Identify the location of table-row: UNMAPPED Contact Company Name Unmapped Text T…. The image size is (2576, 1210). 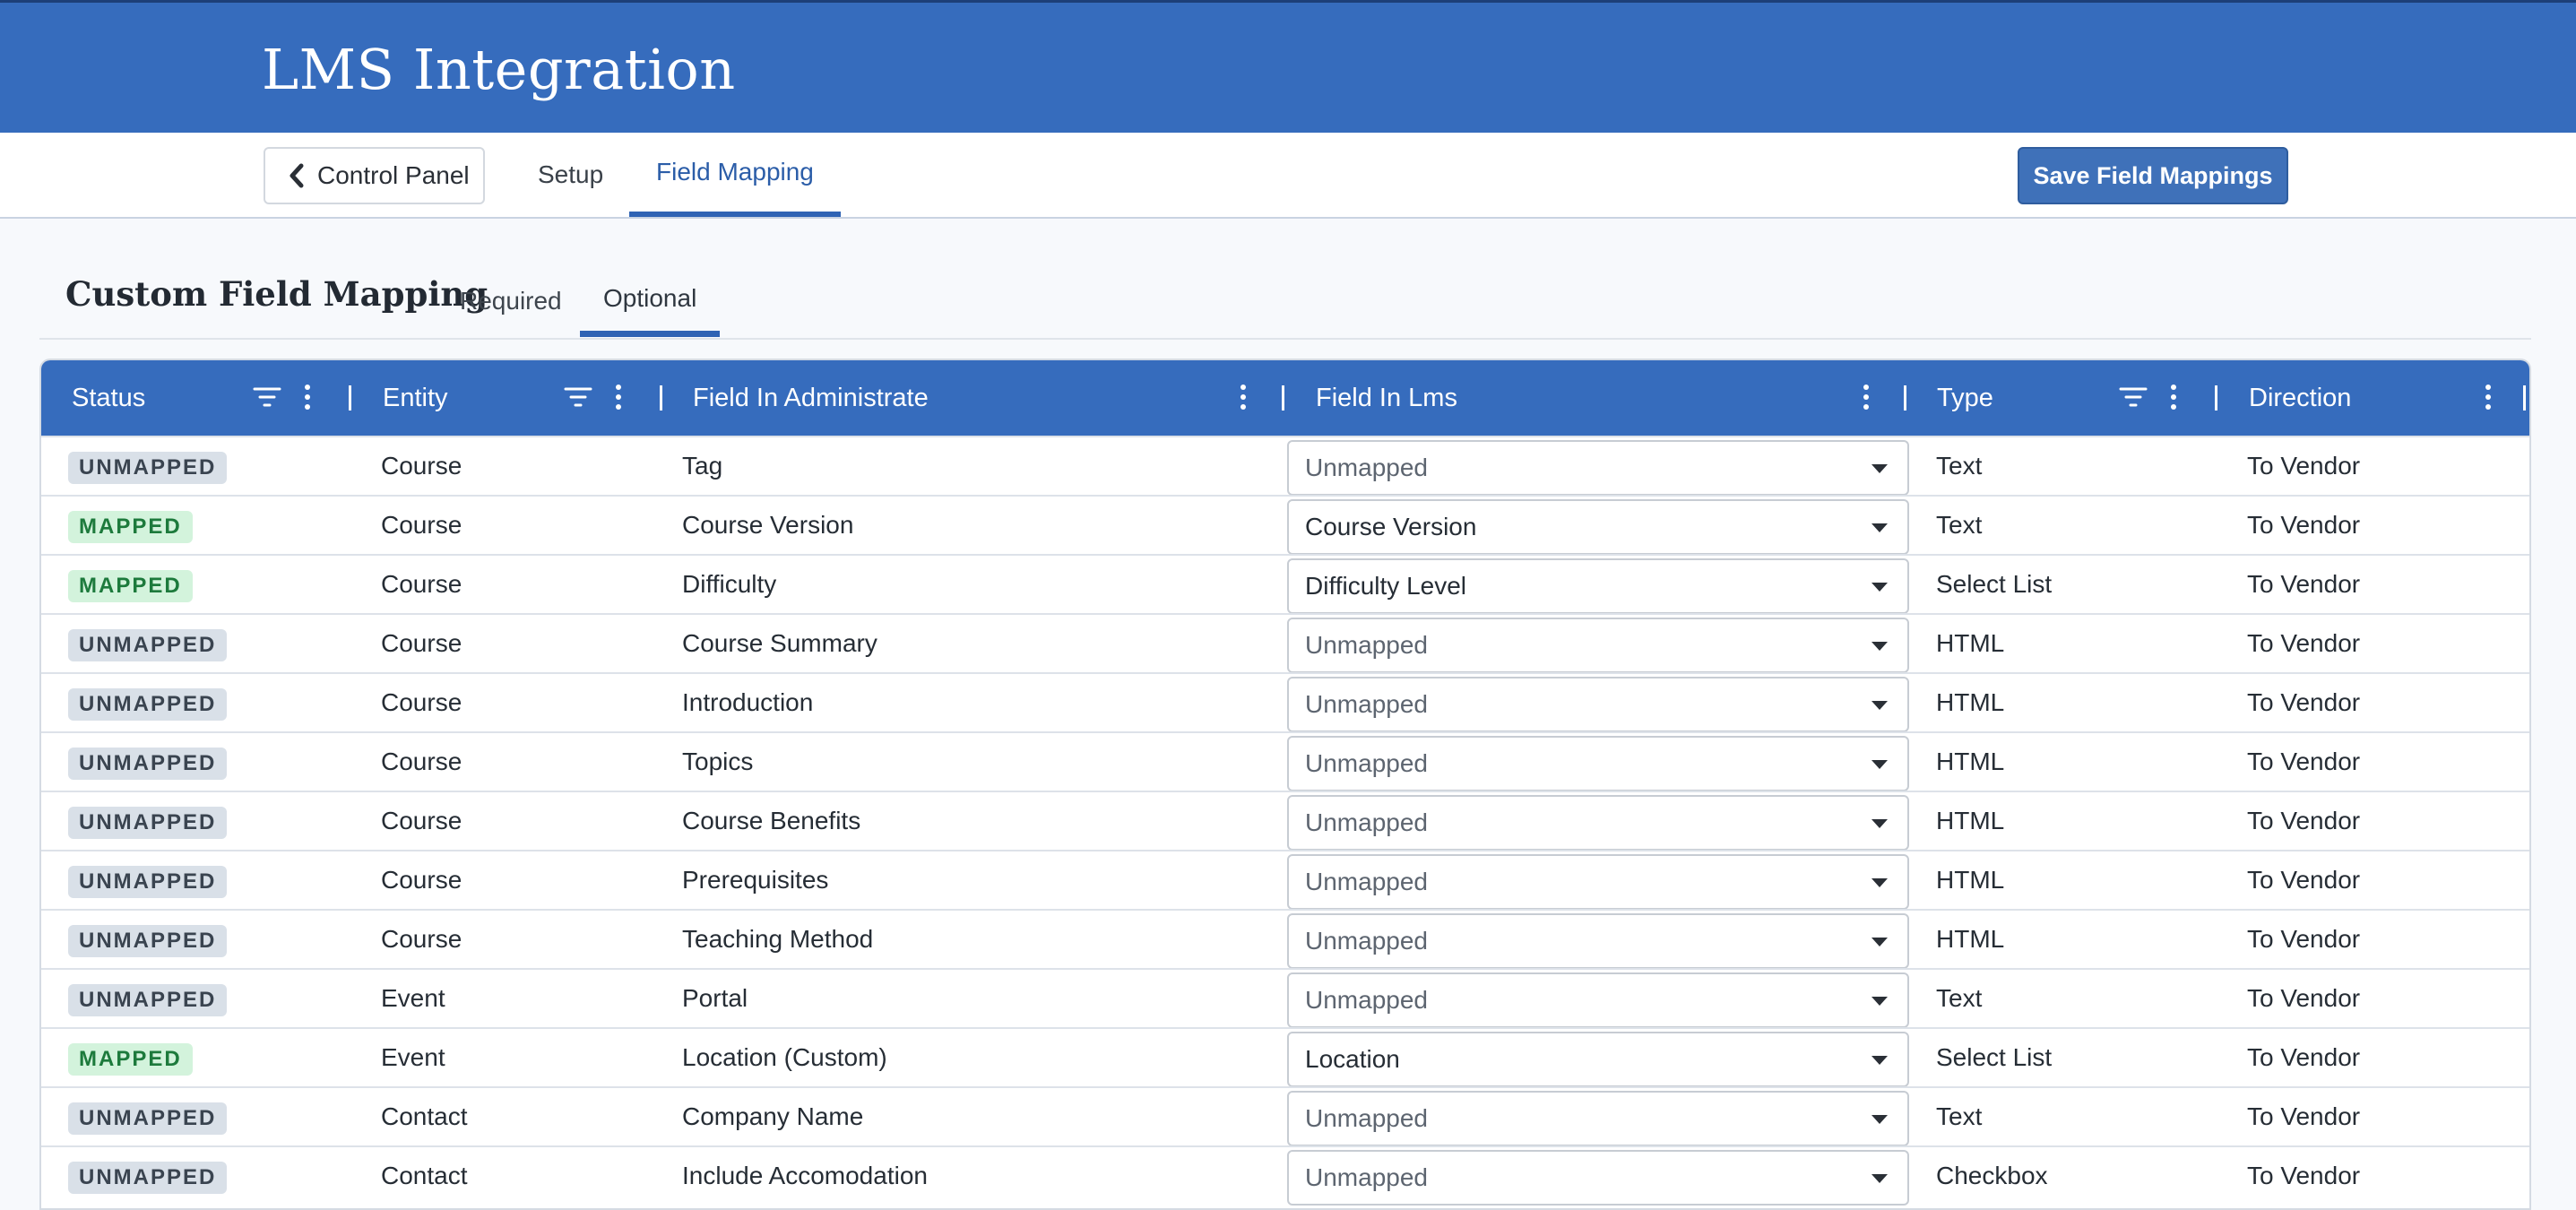
(1285, 1116).